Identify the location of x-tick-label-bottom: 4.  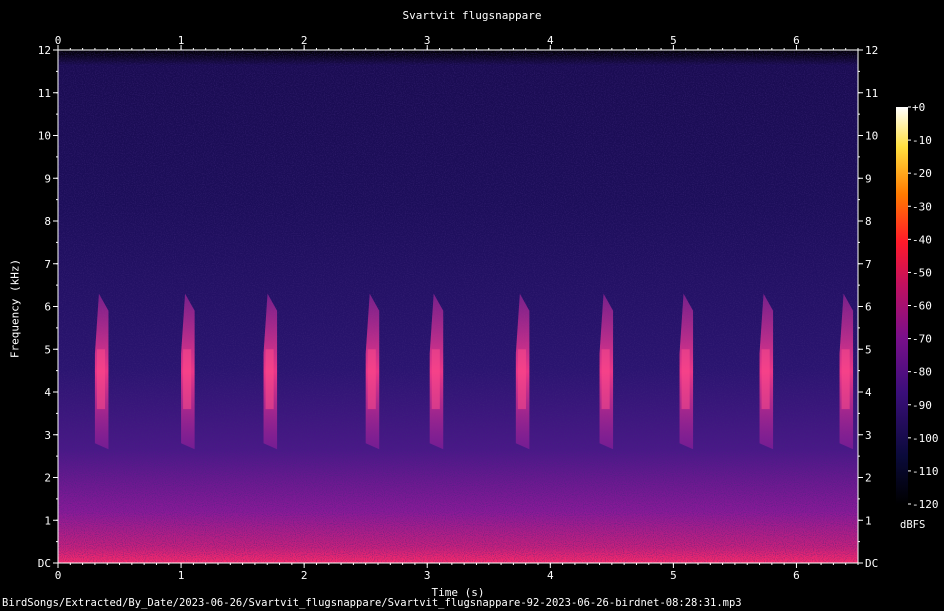
(550, 575).